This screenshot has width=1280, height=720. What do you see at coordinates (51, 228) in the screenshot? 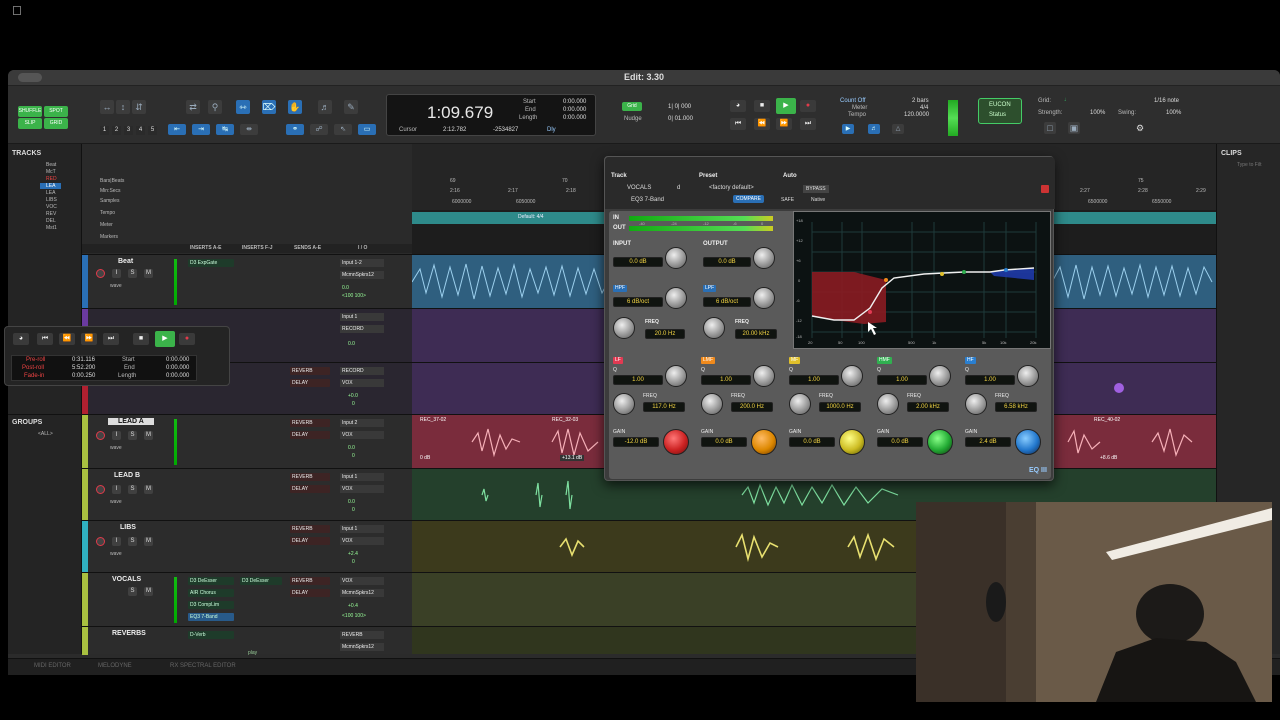
I see `track-list-item: Mst1` at bounding box center [51, 228].